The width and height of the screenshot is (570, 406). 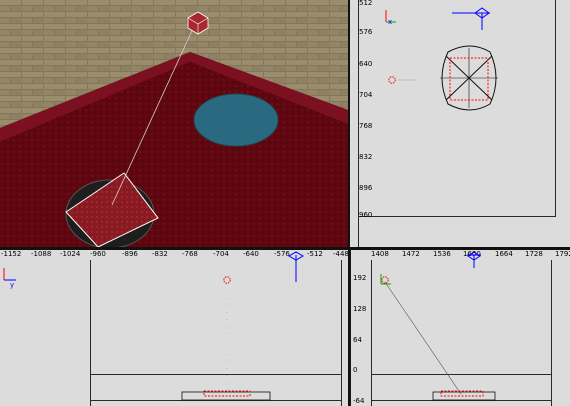 What do you see at coordinates (423, 338) in the screenshot?
I see `target-link-line` at bounding box center [423, 338].